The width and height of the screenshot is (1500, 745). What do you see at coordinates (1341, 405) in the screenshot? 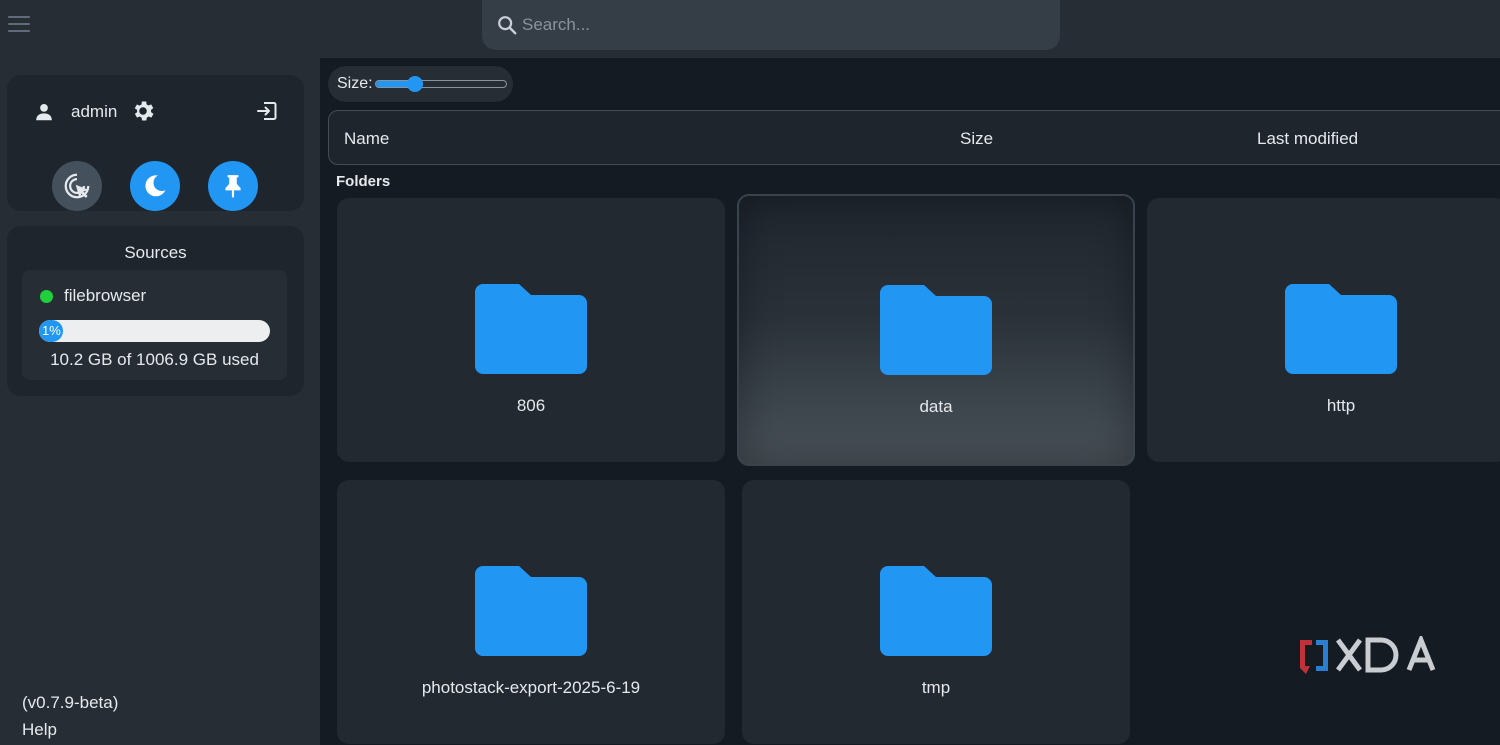
I see `folder-name: http` at bounding box center [1341, 405].